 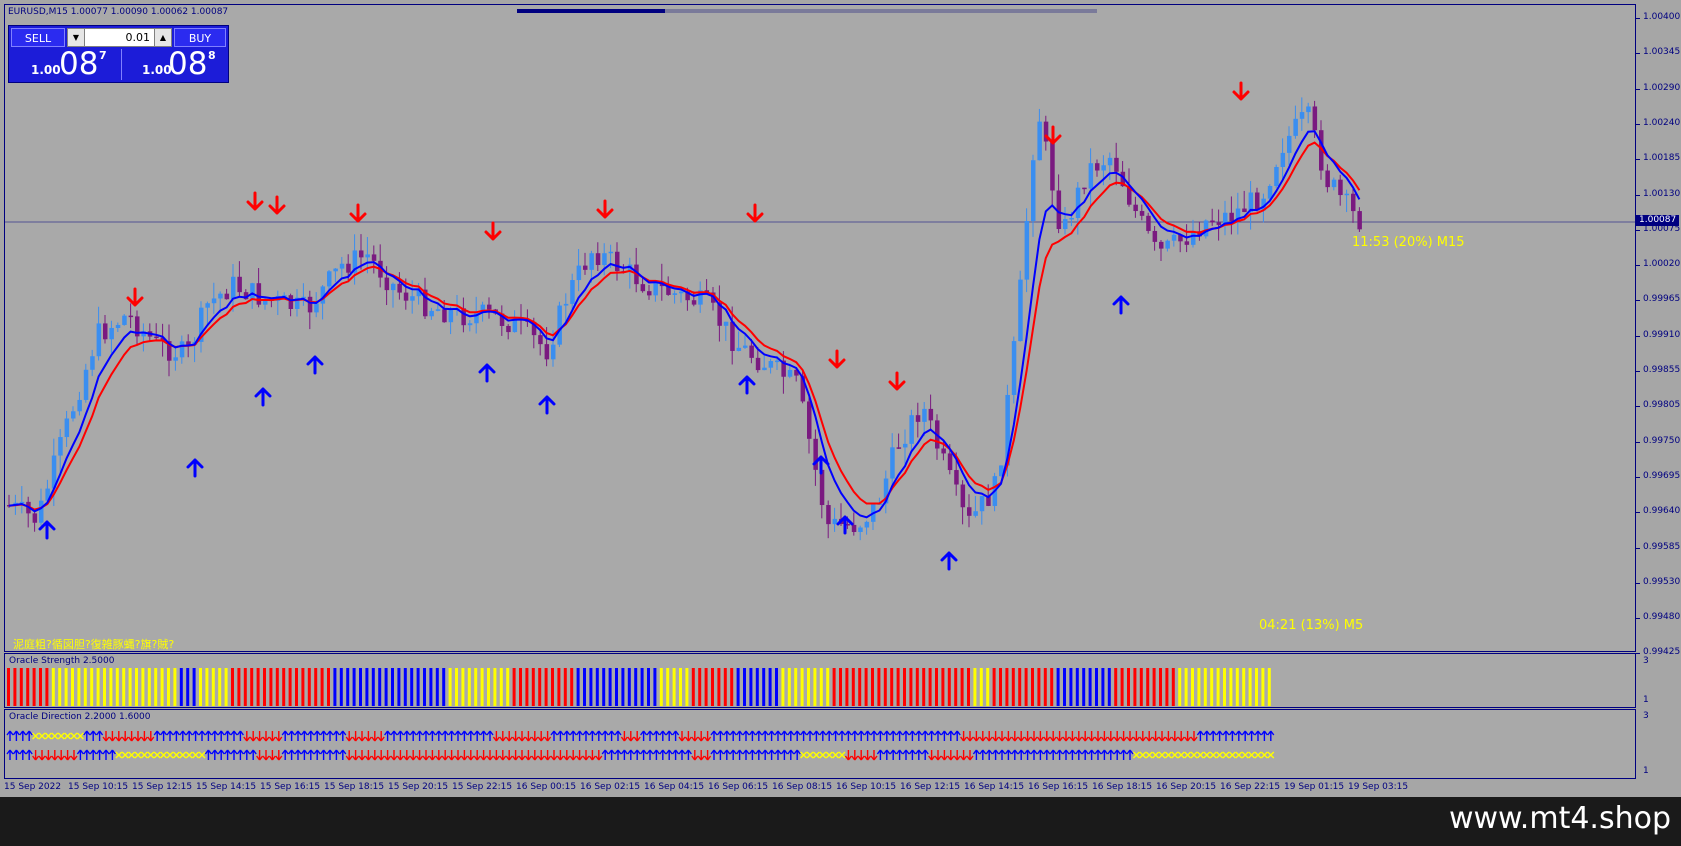 What do you see at coordinates (119, 37) in the screenshot?
I see `lot-size-input` at bounding box center [119, 37].